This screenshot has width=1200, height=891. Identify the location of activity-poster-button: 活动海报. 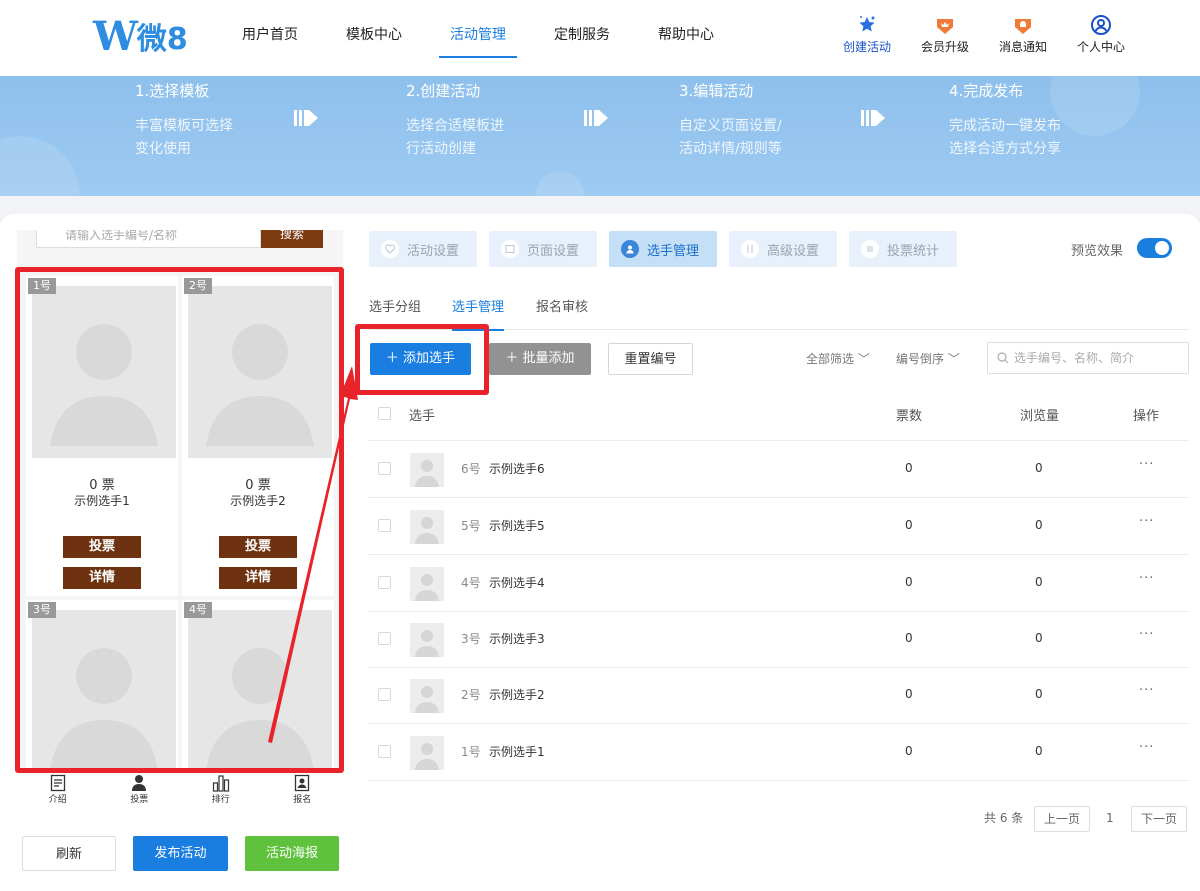
(292, 853).